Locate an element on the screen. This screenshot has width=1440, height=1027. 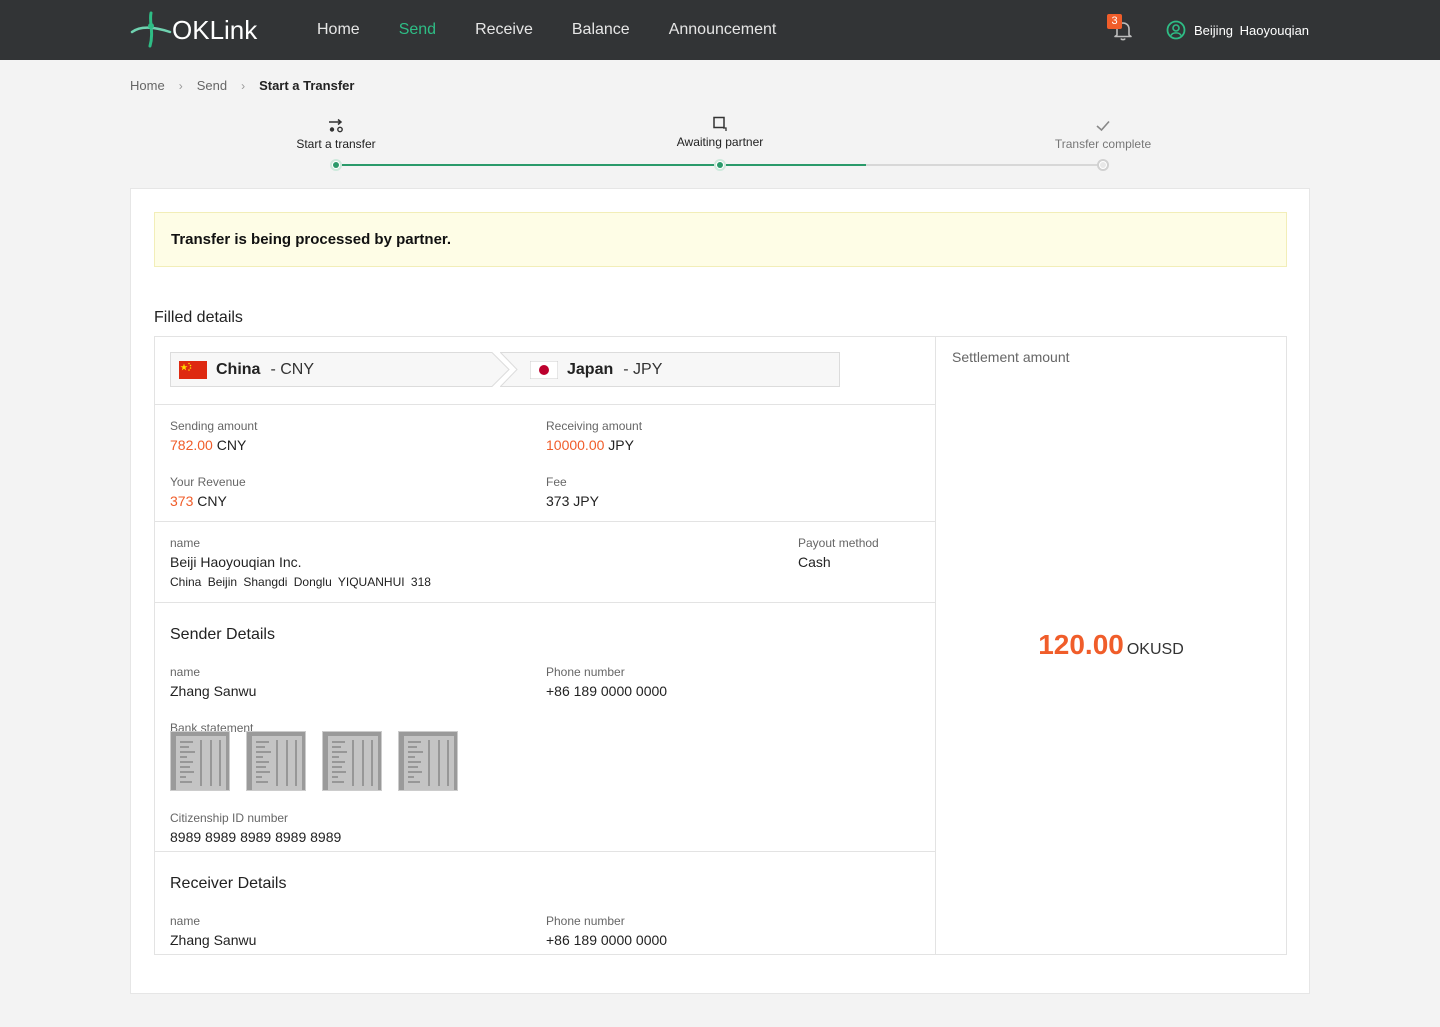
user-menu: Beijing Haoyouqian is located at coordinates (1237, 30).